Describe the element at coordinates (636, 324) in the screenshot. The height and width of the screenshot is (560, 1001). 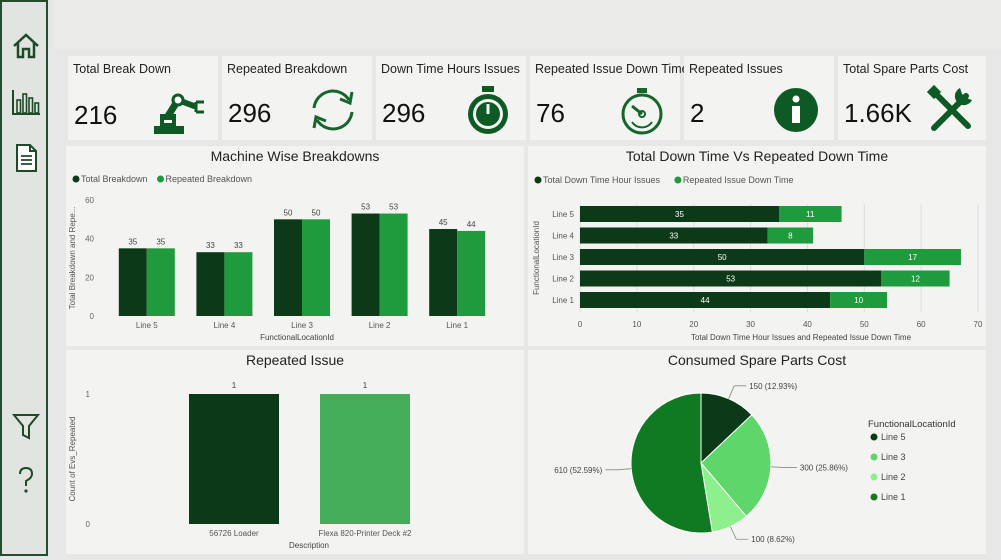
I see `x-tick-label: 10` at that location.